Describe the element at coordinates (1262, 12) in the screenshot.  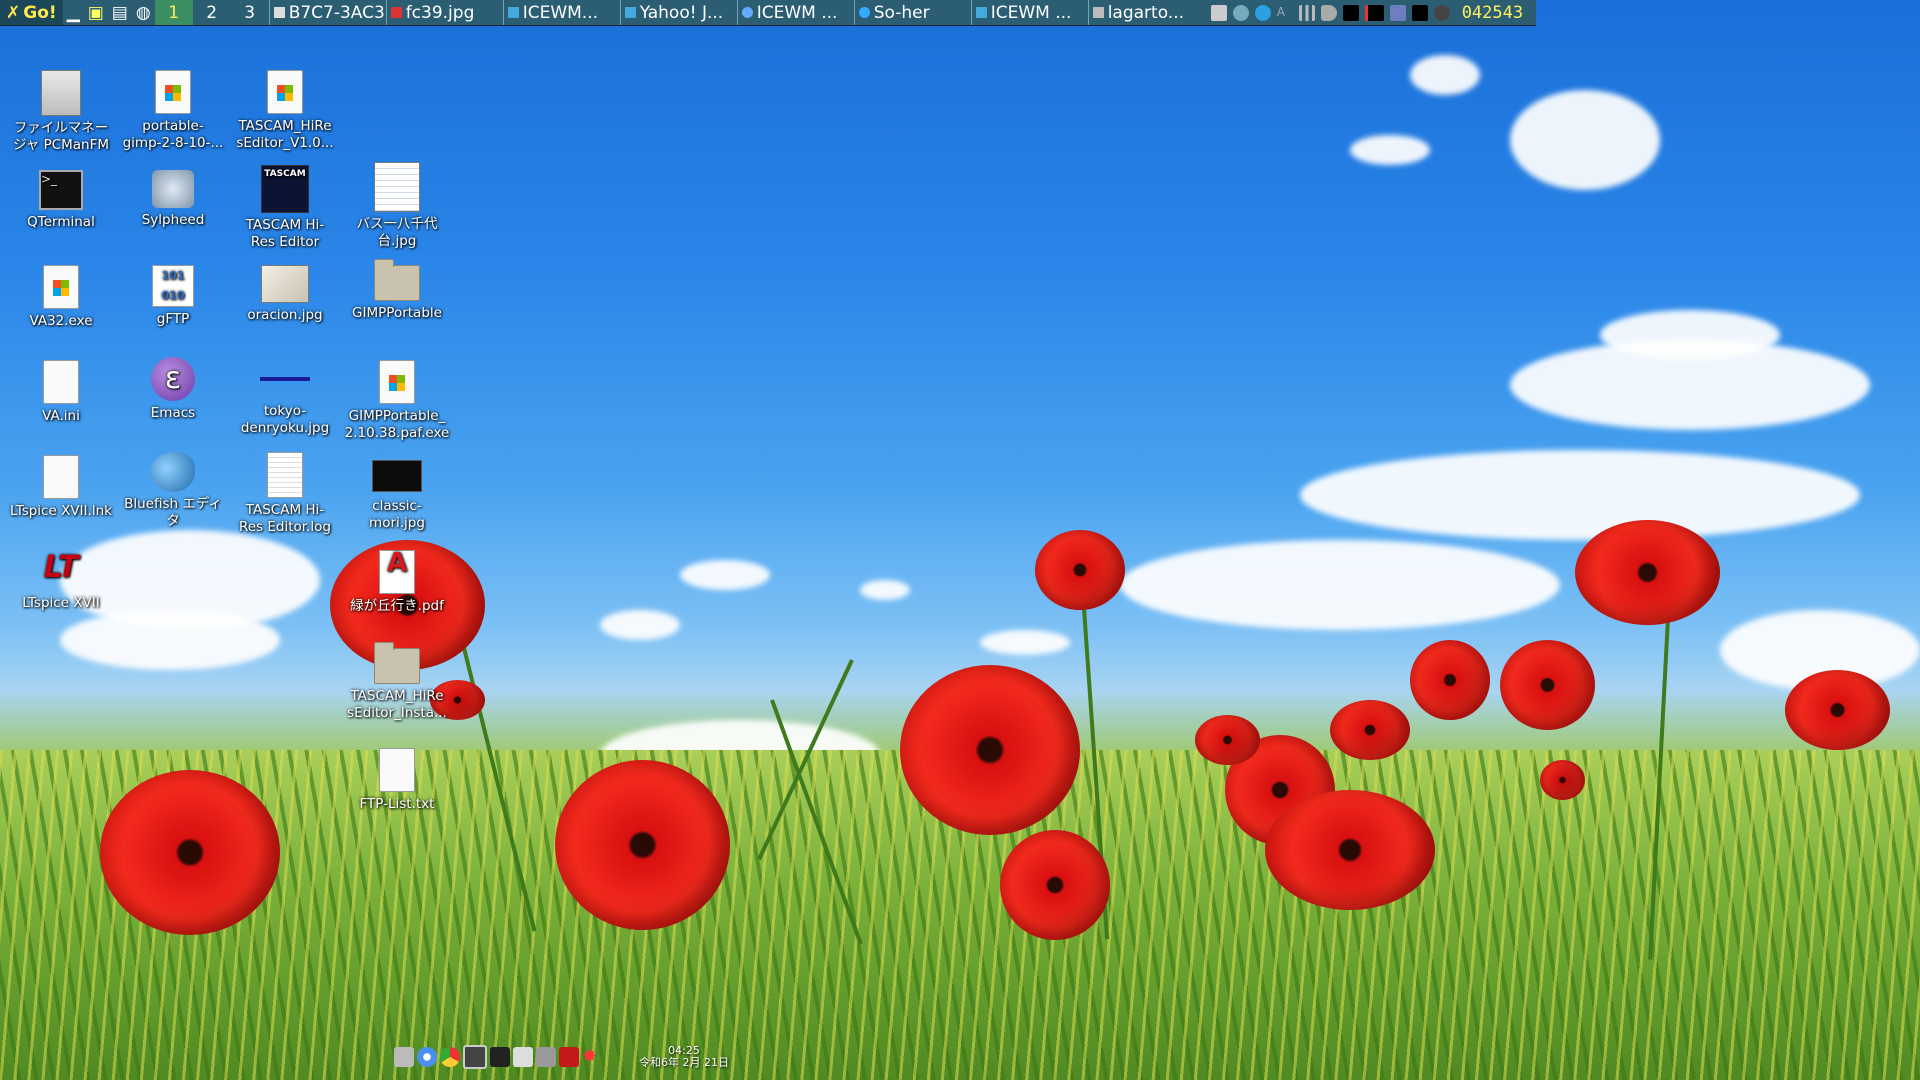
I see `telegram-tray-icon` at that location.